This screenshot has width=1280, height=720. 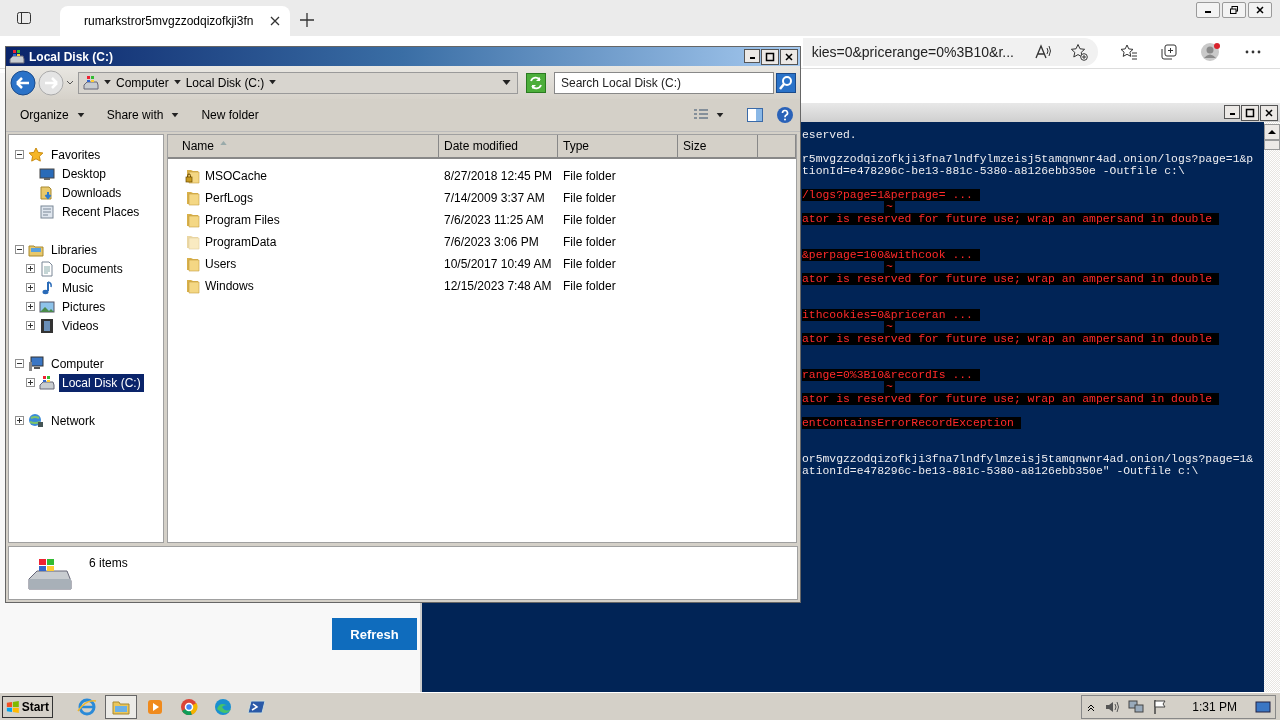 I want to click on restore-icon, so click(x=1234, y=10).